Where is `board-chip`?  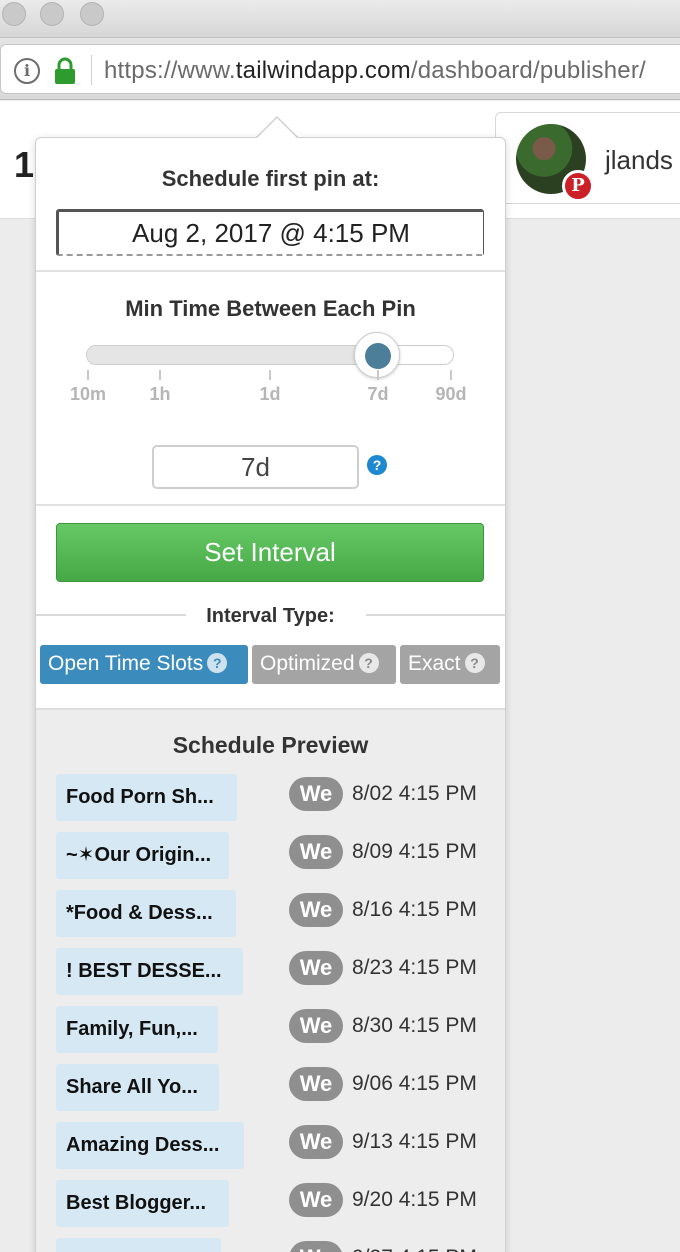
board-chip is located at coordinates (138, 1245).